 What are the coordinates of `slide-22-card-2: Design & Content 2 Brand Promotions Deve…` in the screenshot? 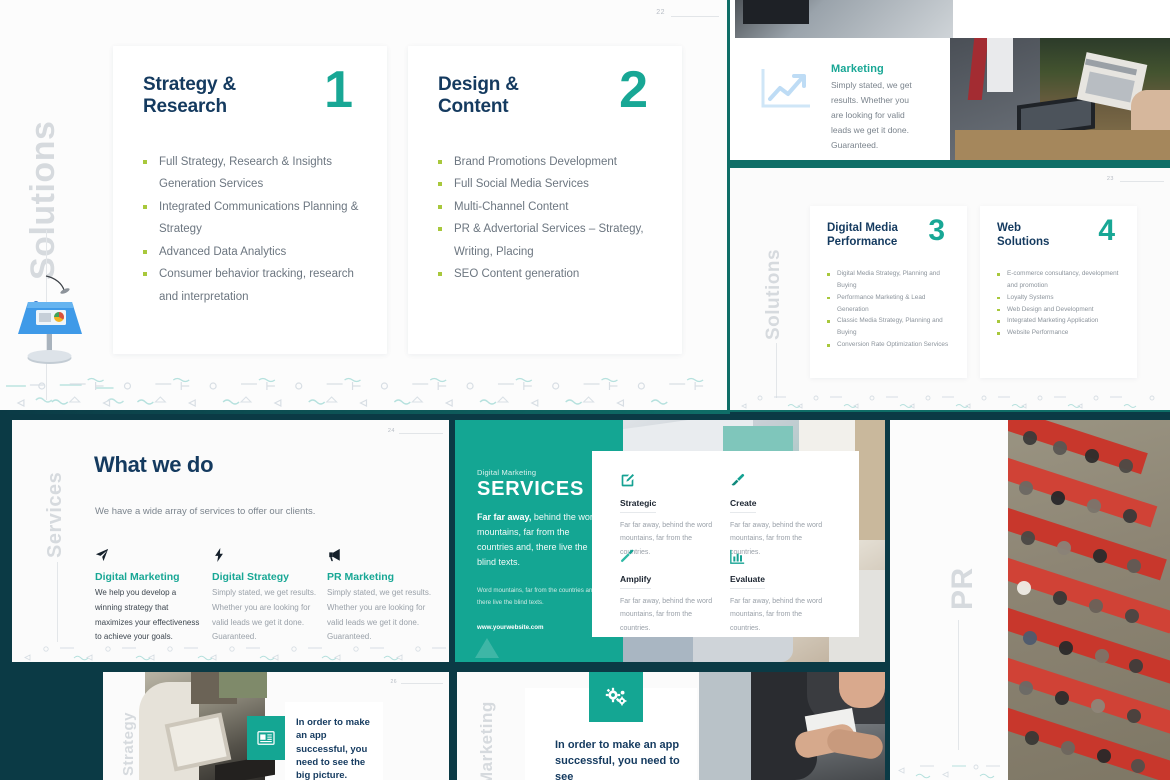 It's located at (545, 200).